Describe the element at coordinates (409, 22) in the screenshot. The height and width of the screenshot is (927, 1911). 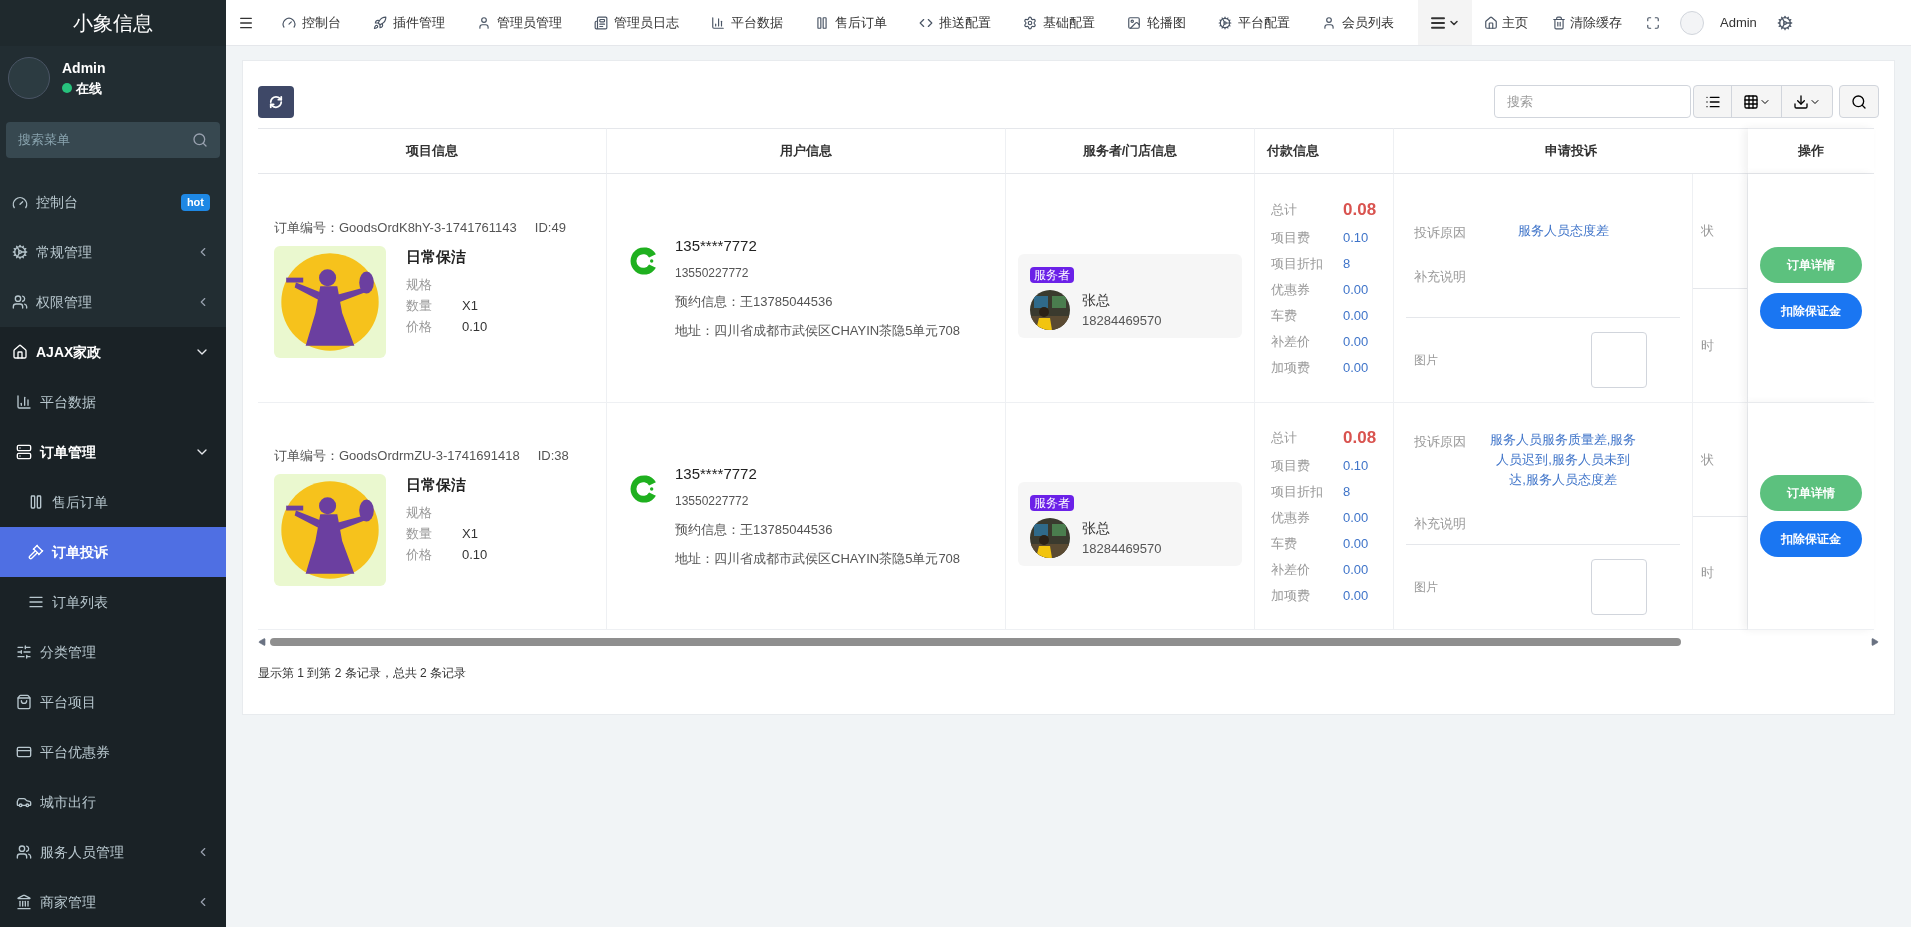
I see `nav-tab: 插件管理` at that location.